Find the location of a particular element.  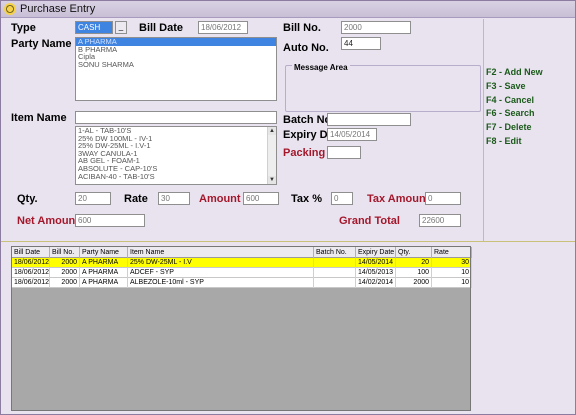

net-amount-label: Net Amount is located at coordinates (48, 221).